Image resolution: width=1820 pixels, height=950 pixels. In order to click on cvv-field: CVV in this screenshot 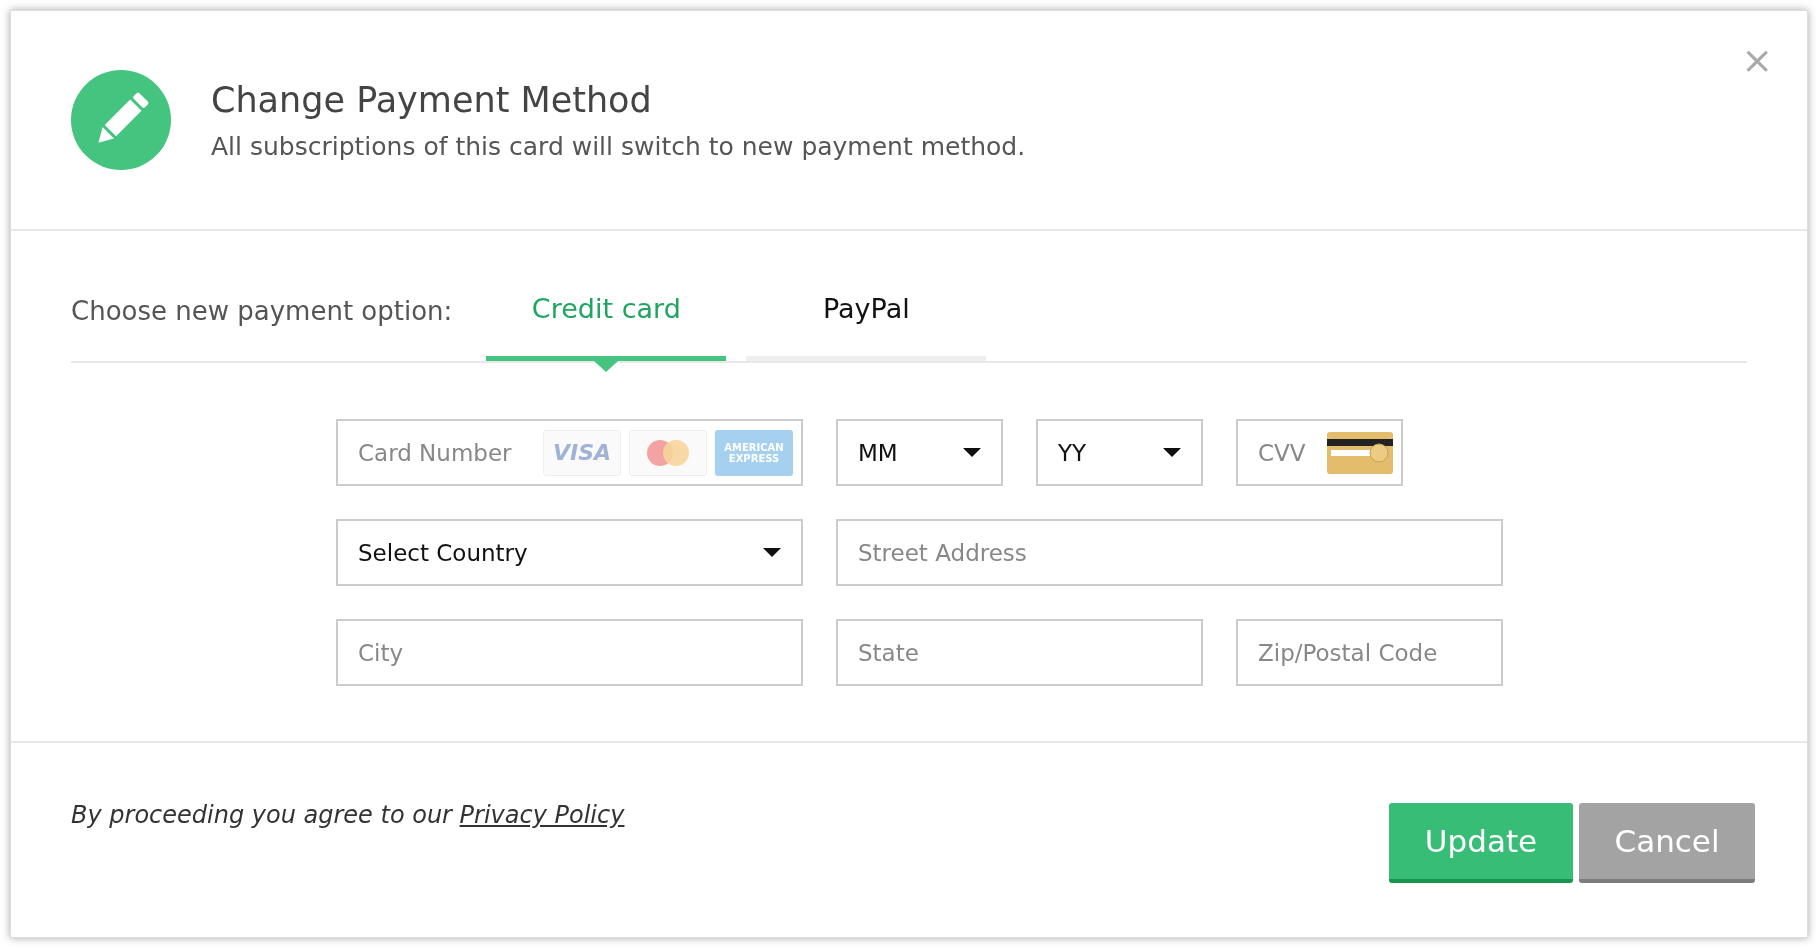, I will do `click(1319, 452)`.